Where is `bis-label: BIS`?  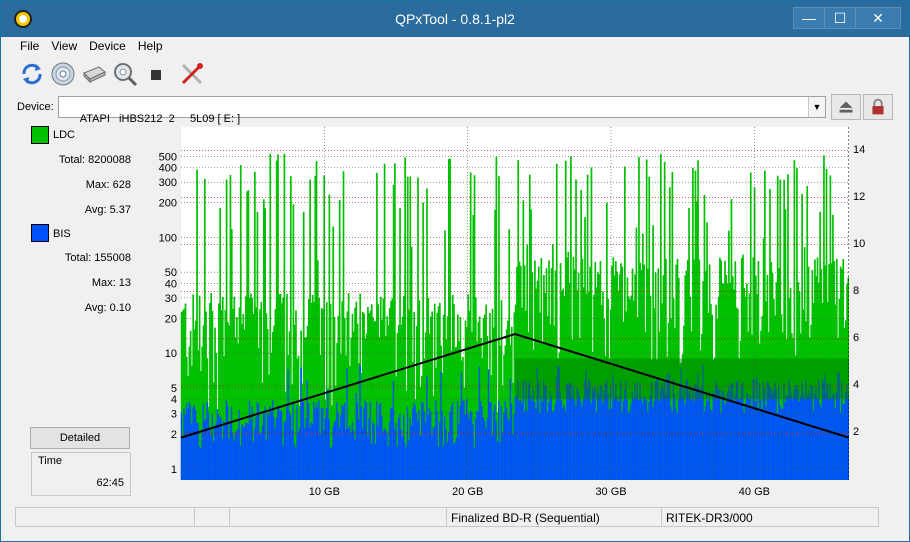
bis-label: BIS is located at coordinates (62, 234).